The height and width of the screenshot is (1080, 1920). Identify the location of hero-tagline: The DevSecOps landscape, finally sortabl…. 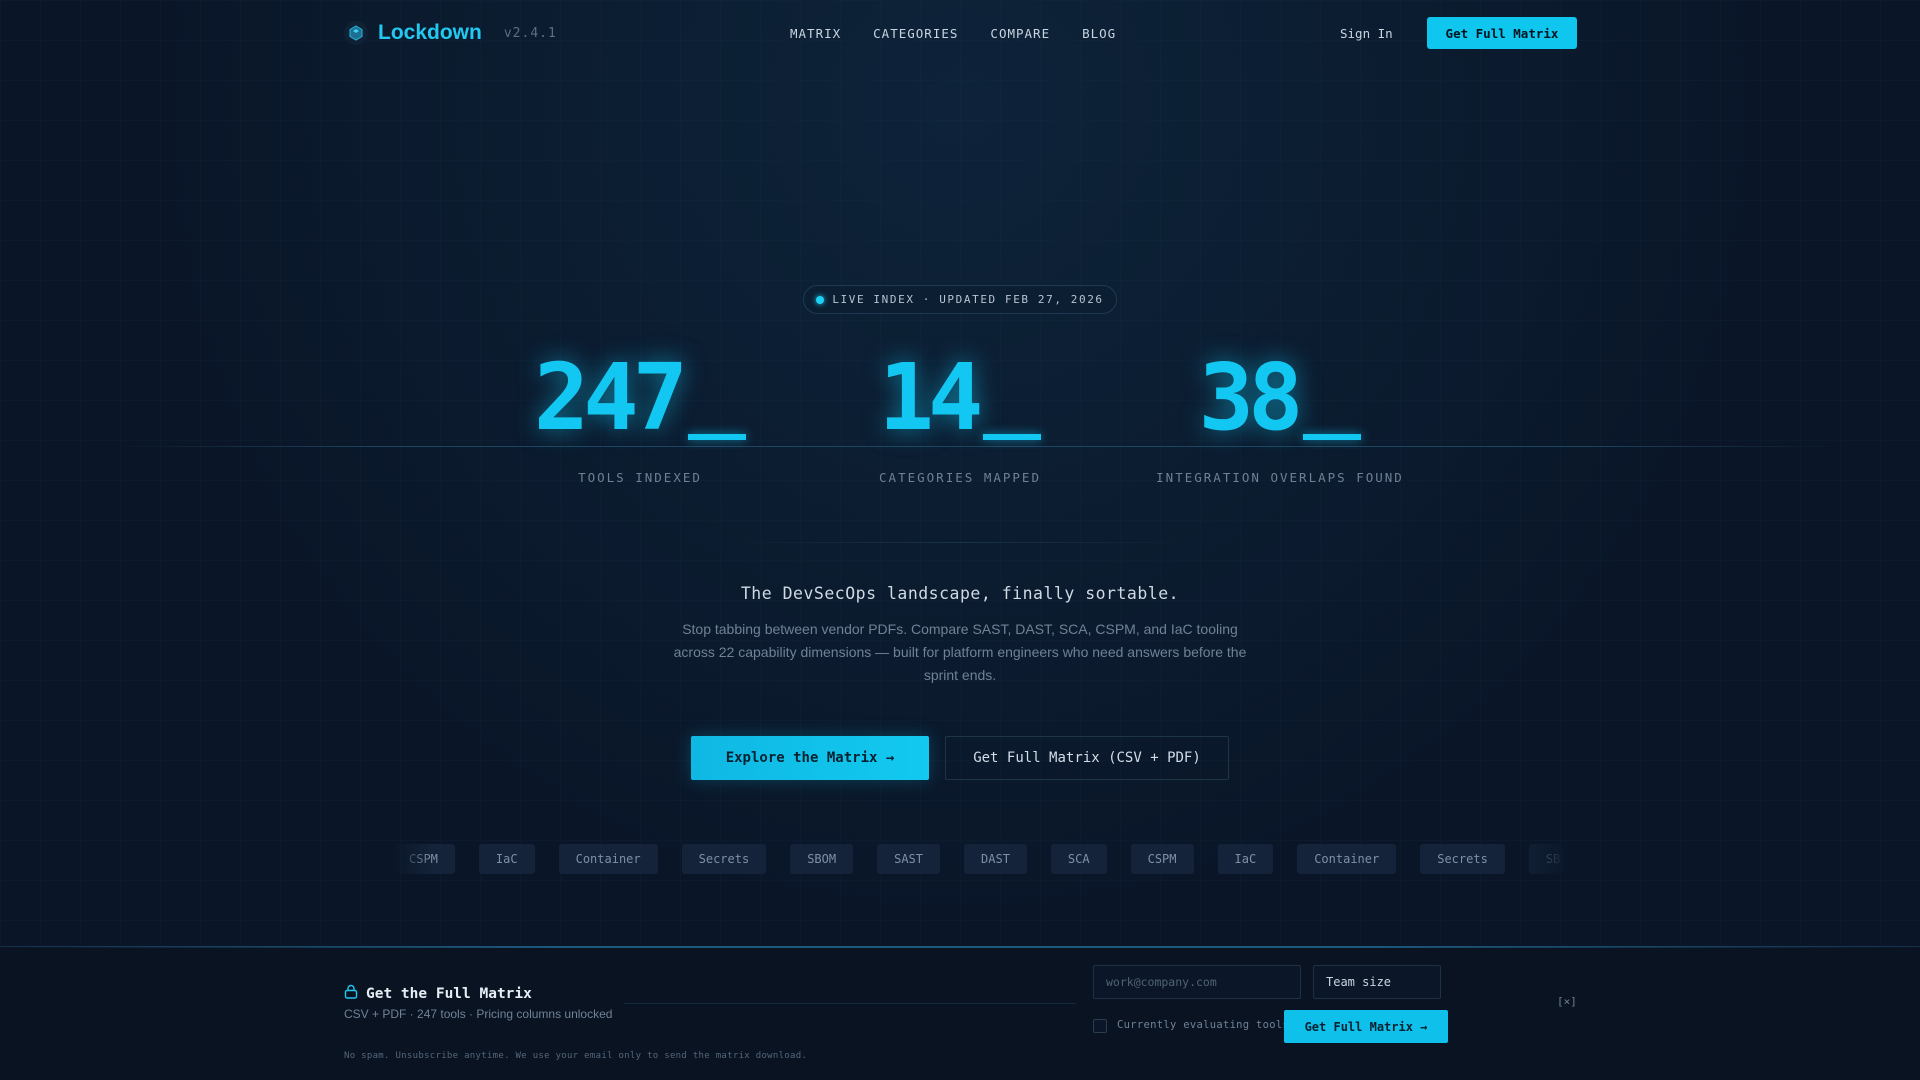
(960, 593).